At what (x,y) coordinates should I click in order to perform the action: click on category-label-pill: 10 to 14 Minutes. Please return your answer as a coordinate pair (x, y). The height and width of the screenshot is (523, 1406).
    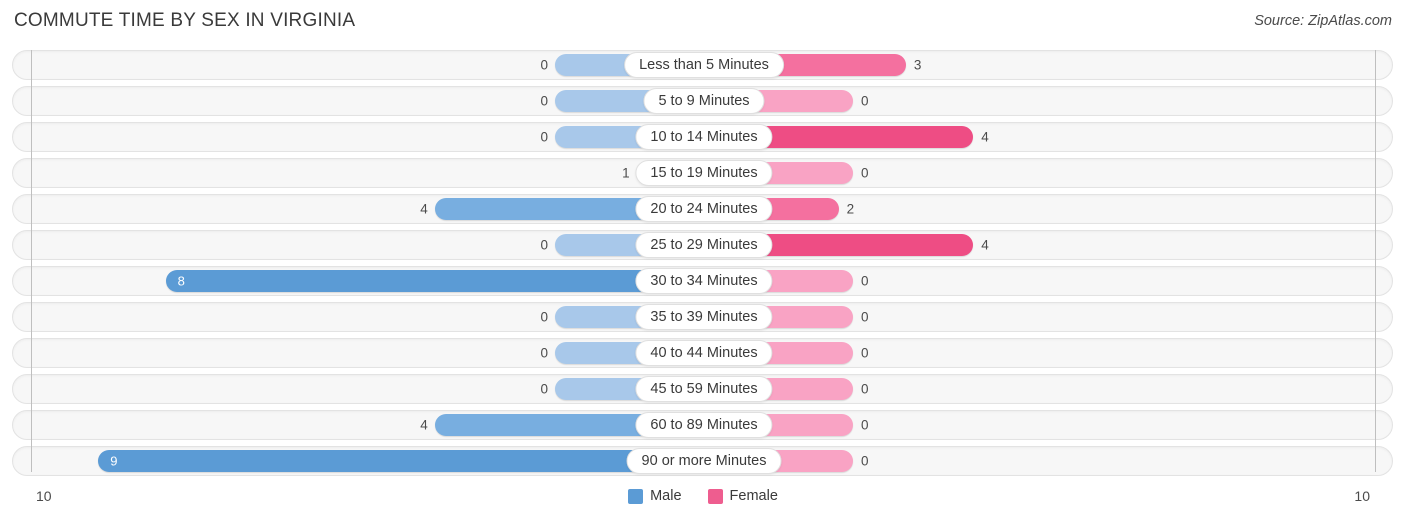
    Looking at the image, I should click on (704, 137).